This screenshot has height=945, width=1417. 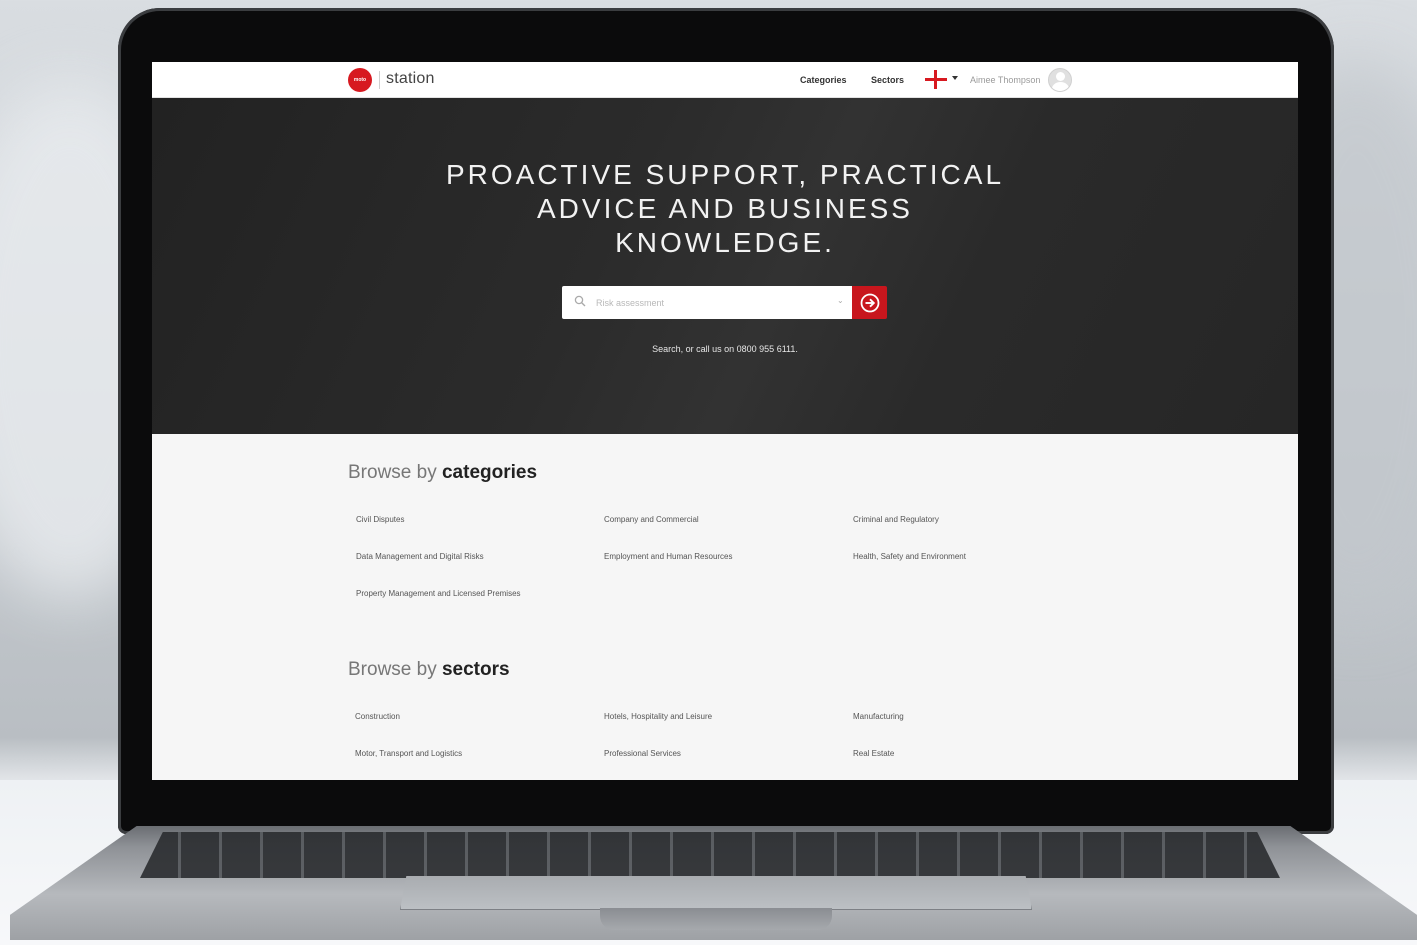 What do you see at coordinates (395, 472) in the screenshot?
I see `browse-categories-heading-prefix: Browse by` at bounding box center [395, 472].